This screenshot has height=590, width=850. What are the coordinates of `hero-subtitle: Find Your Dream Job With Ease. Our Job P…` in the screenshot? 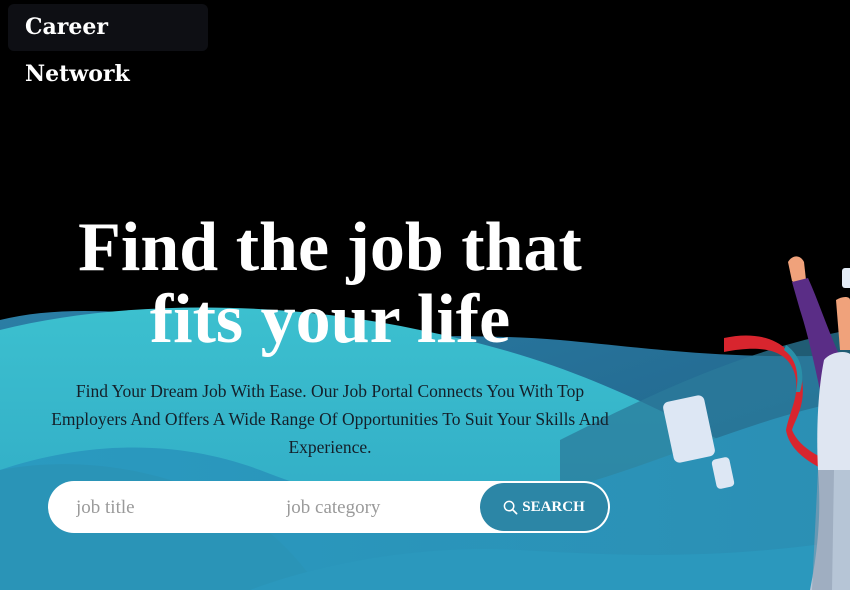 It's located at (330, 419).